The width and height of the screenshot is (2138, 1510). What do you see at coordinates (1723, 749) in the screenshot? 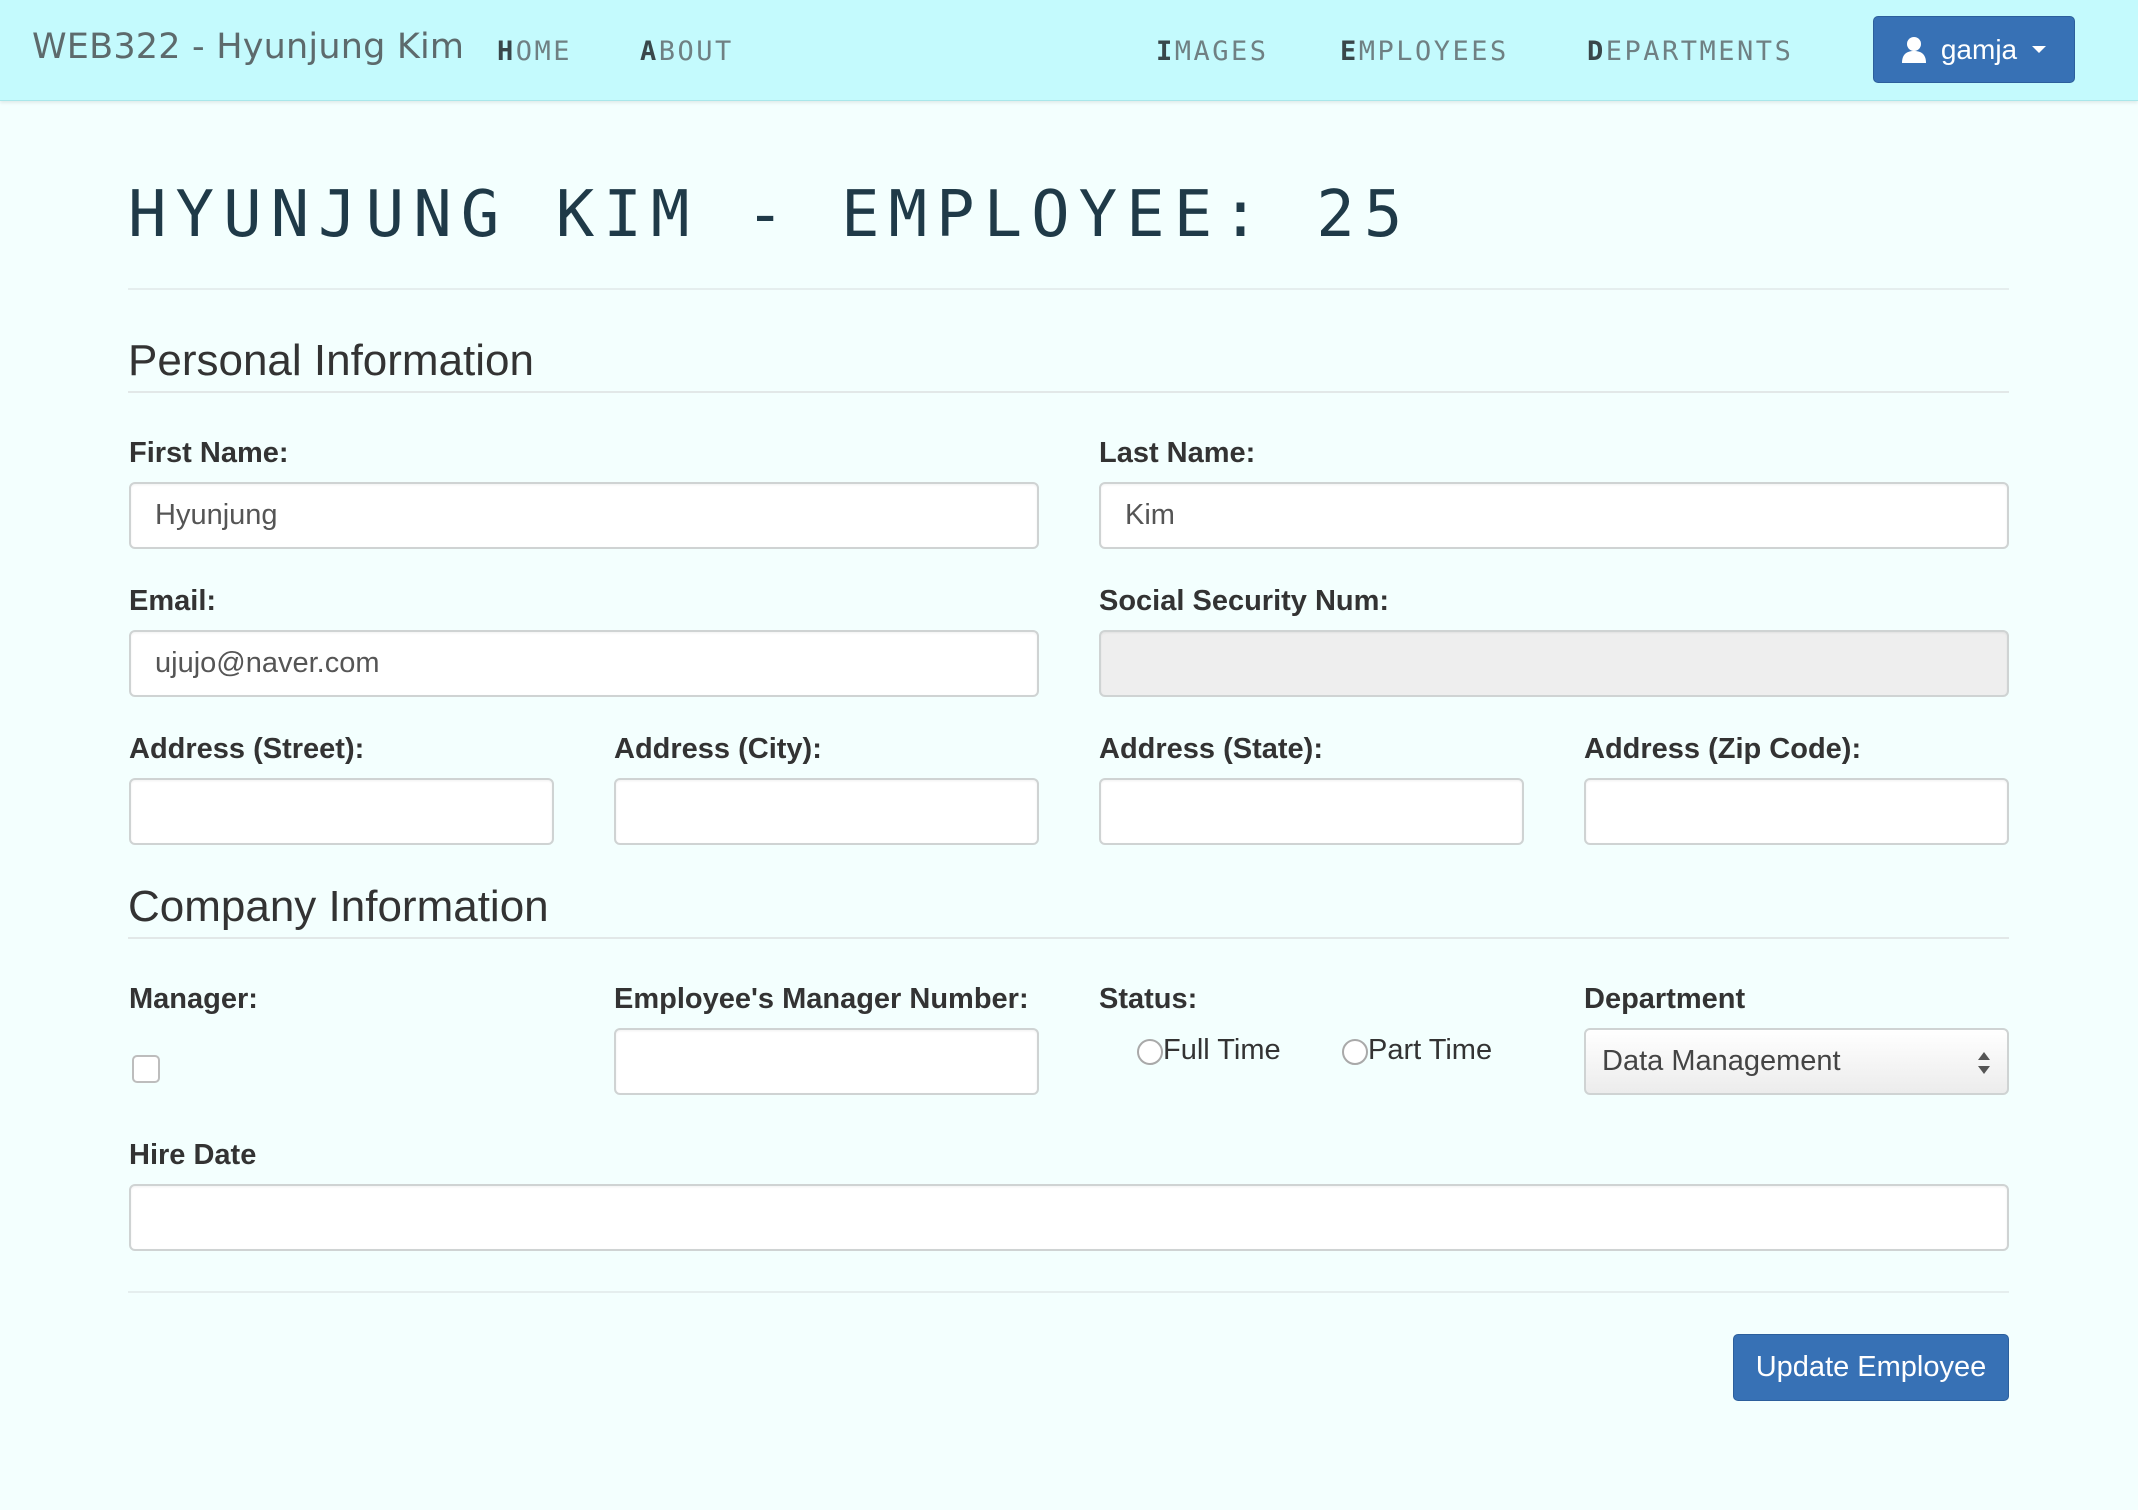
I see `zip-label: Address (Zip Code):` at bounding box center [1723, 749].